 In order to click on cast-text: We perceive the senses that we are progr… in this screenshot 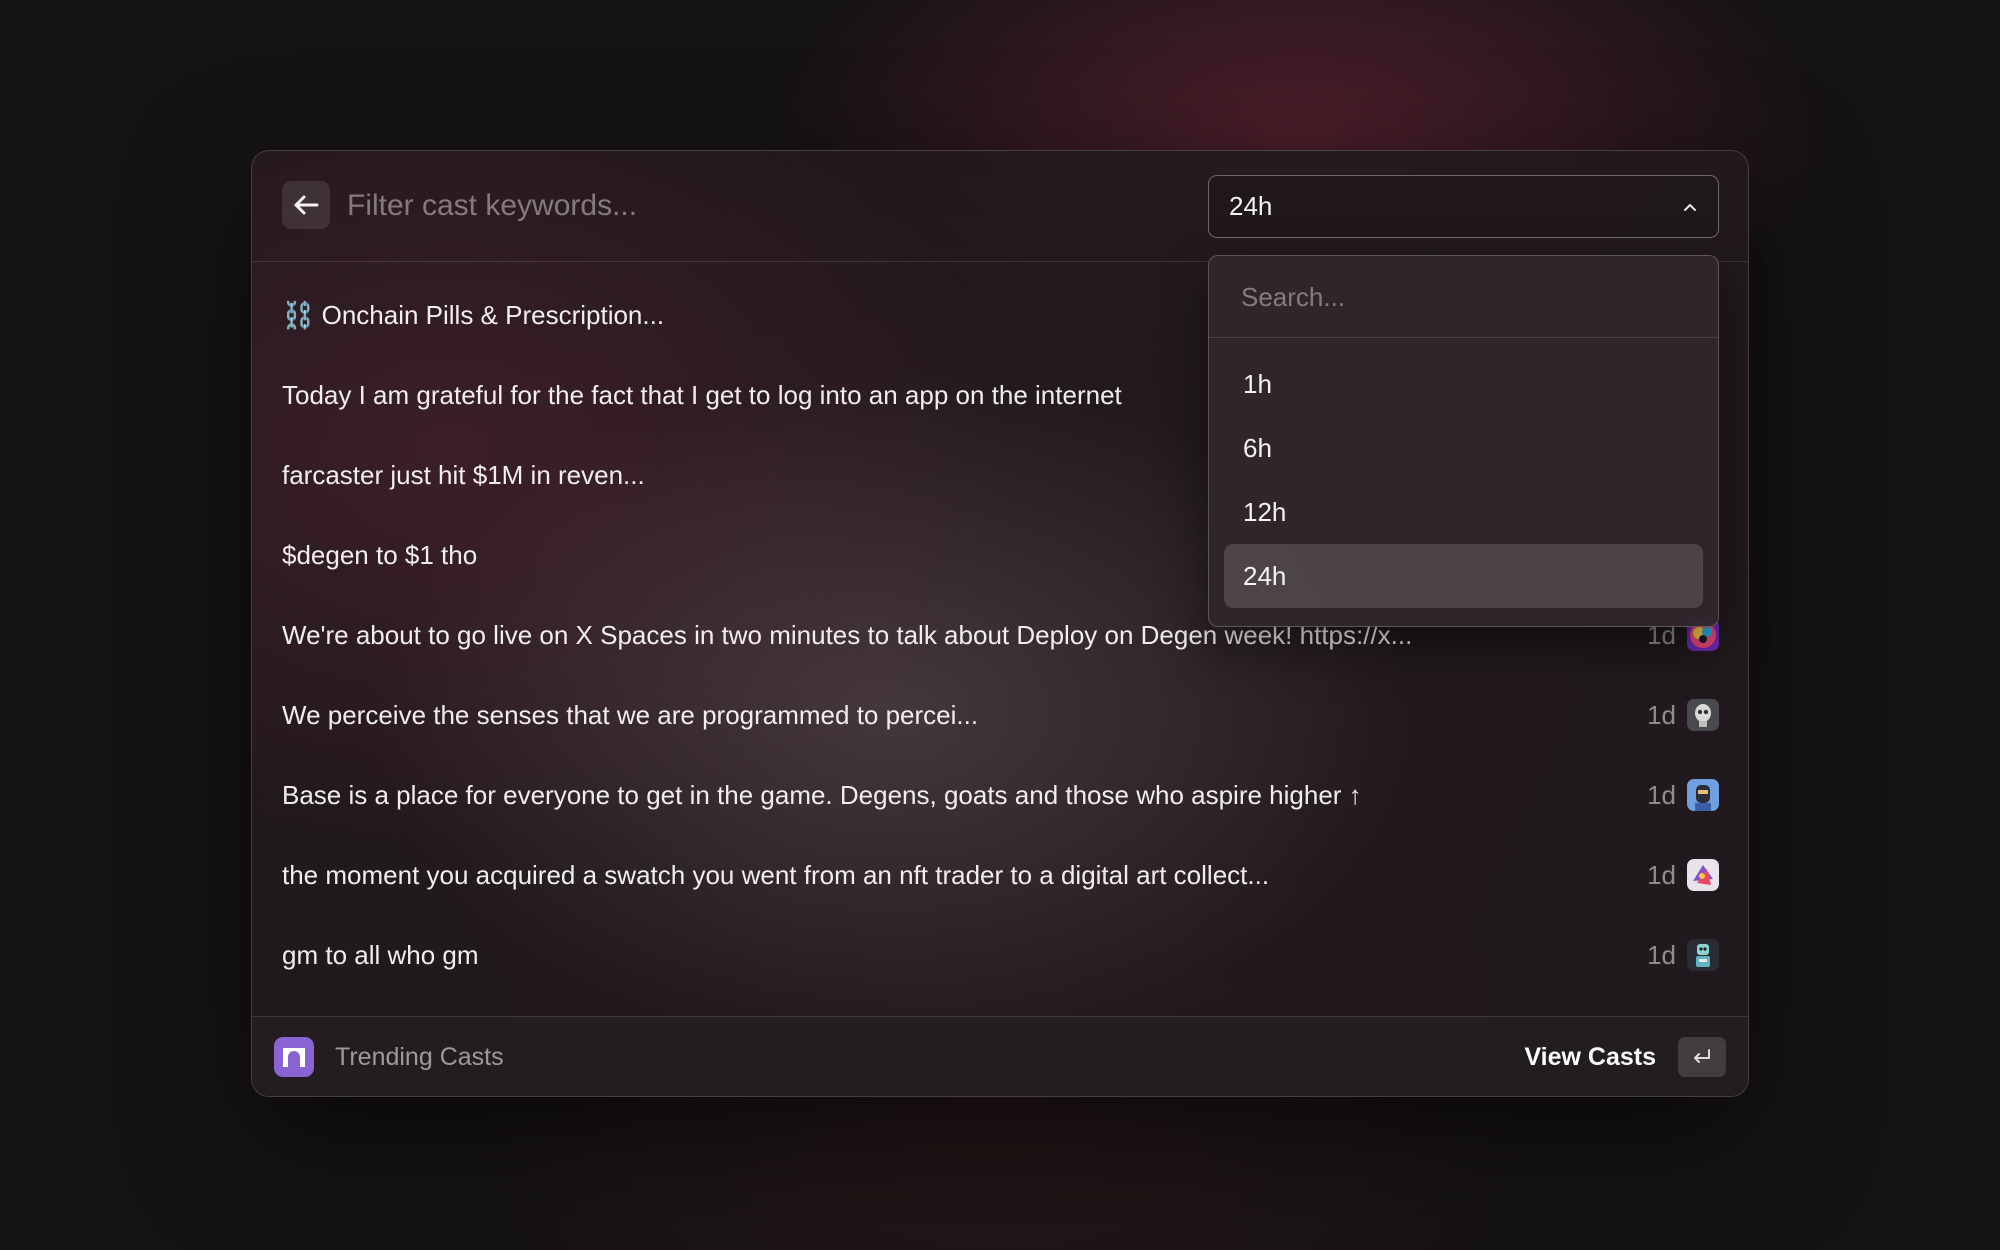, I will do `click(630, 715)`.